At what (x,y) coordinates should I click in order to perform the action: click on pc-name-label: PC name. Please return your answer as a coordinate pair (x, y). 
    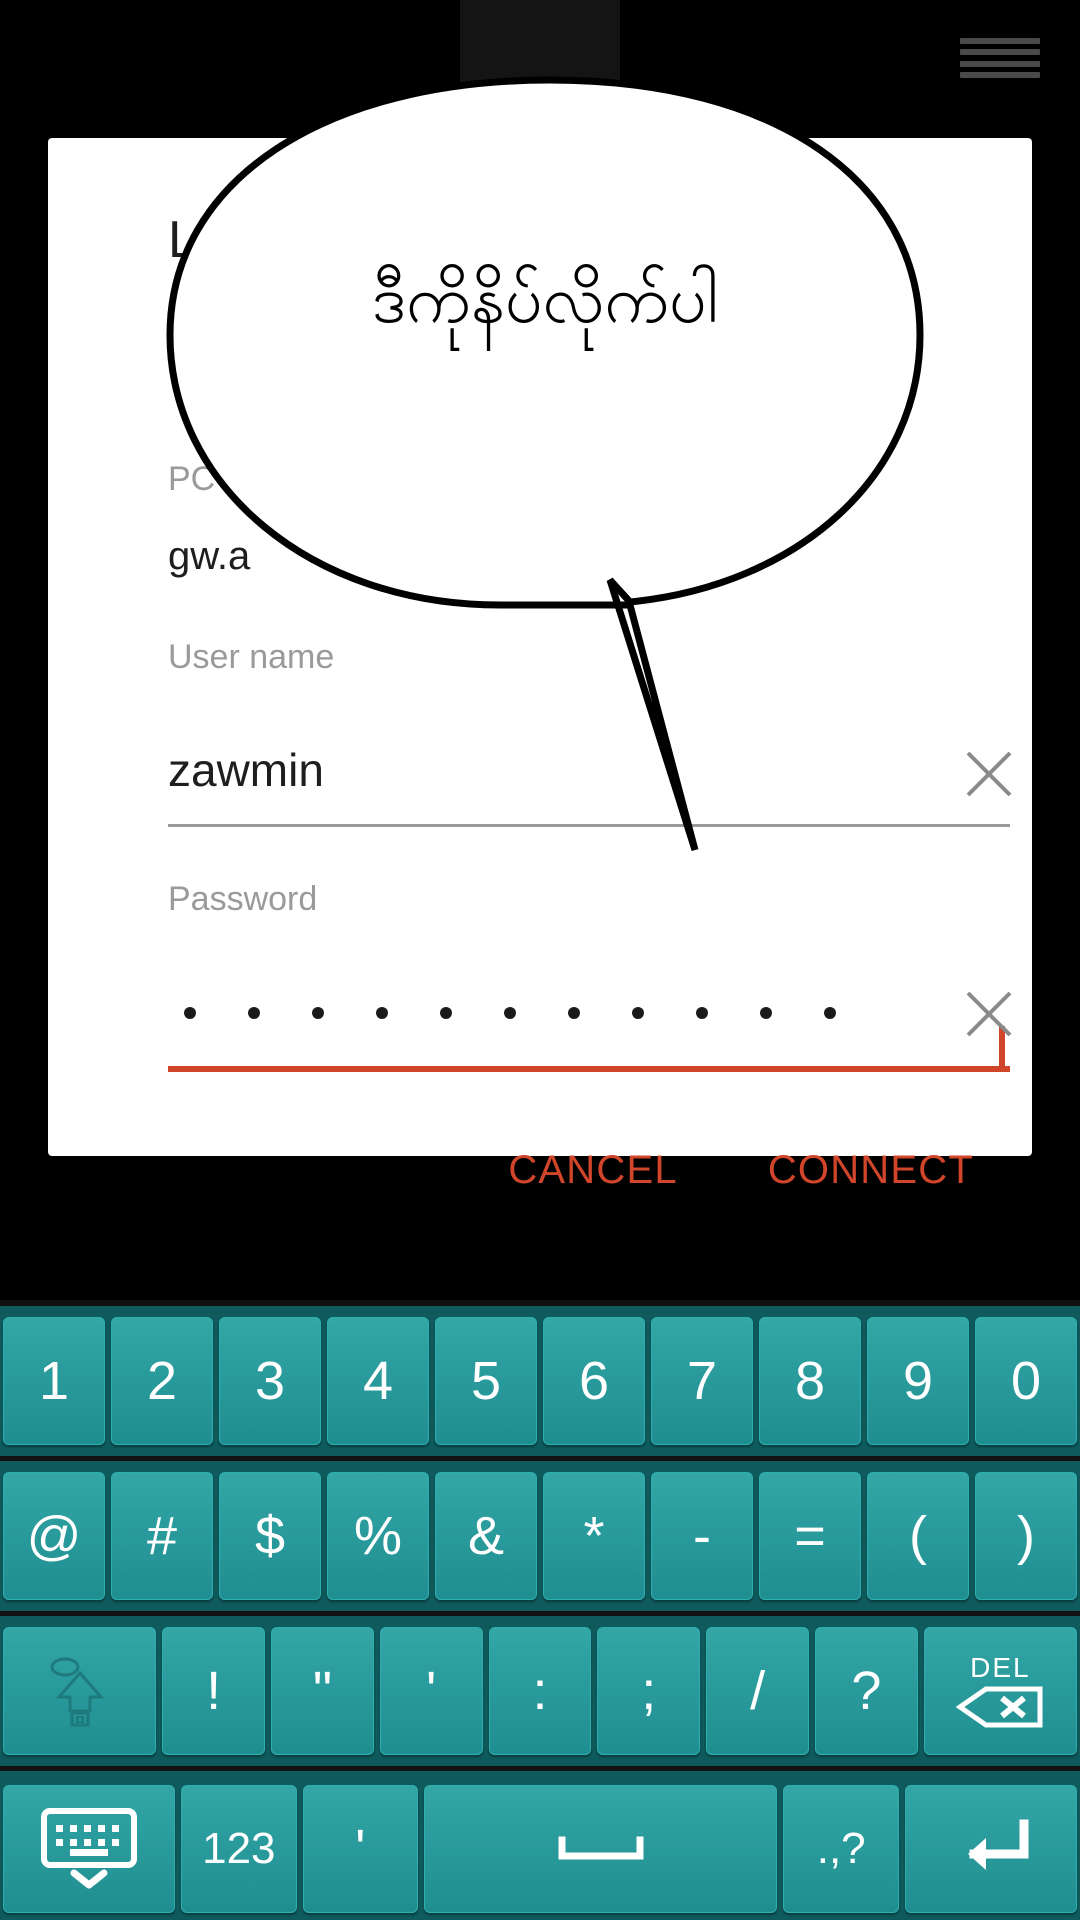
    Looking at the image, I should click on (239, 479).